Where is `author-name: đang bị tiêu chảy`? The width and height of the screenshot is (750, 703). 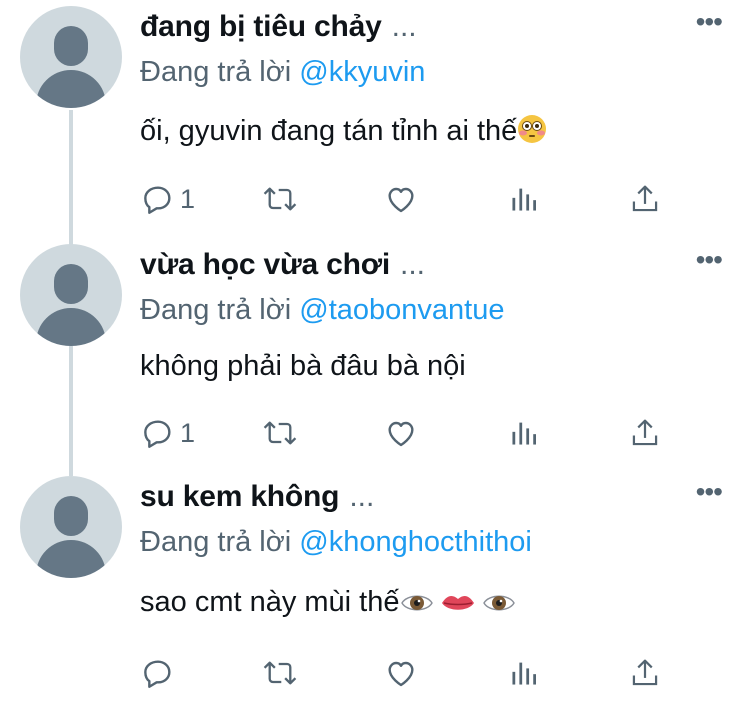 author-name: đang bị tiêu chảy is located at coordinates (261, 27).